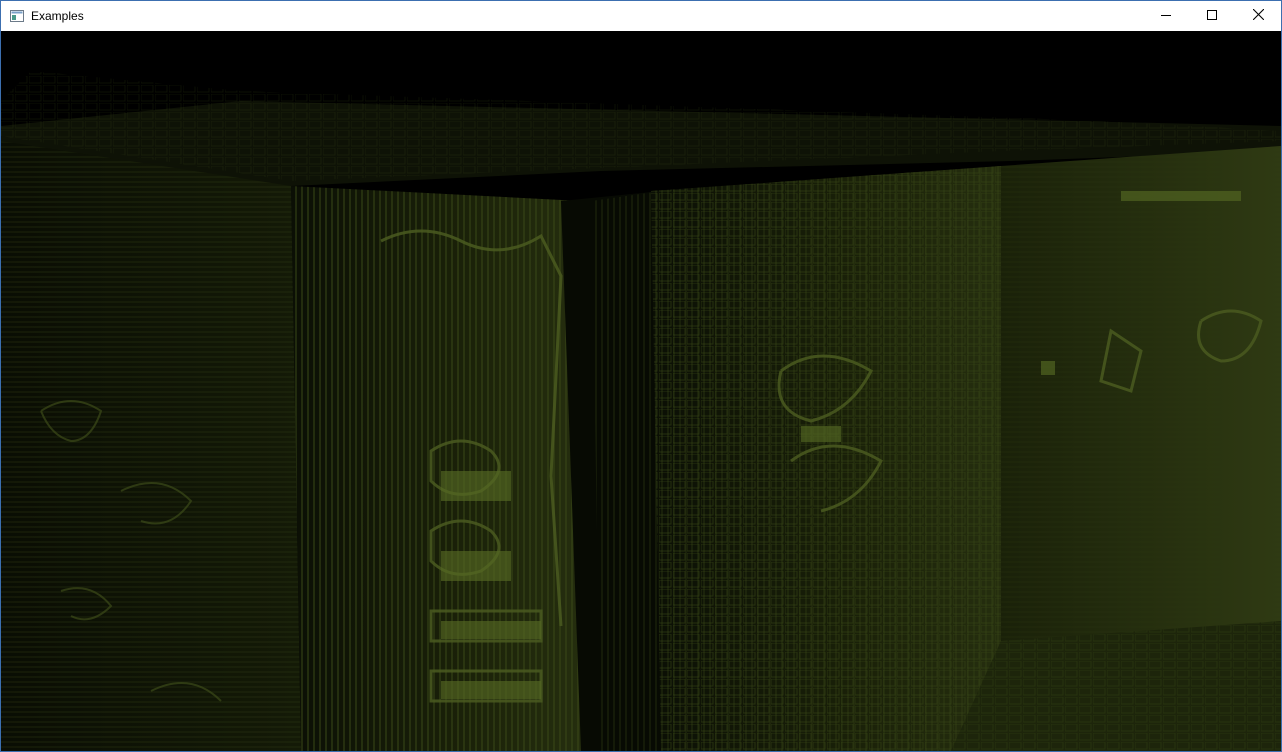 The height and width of the screenshot is (752, 1282). I want to click on window-app-icon, so click(17, 16).